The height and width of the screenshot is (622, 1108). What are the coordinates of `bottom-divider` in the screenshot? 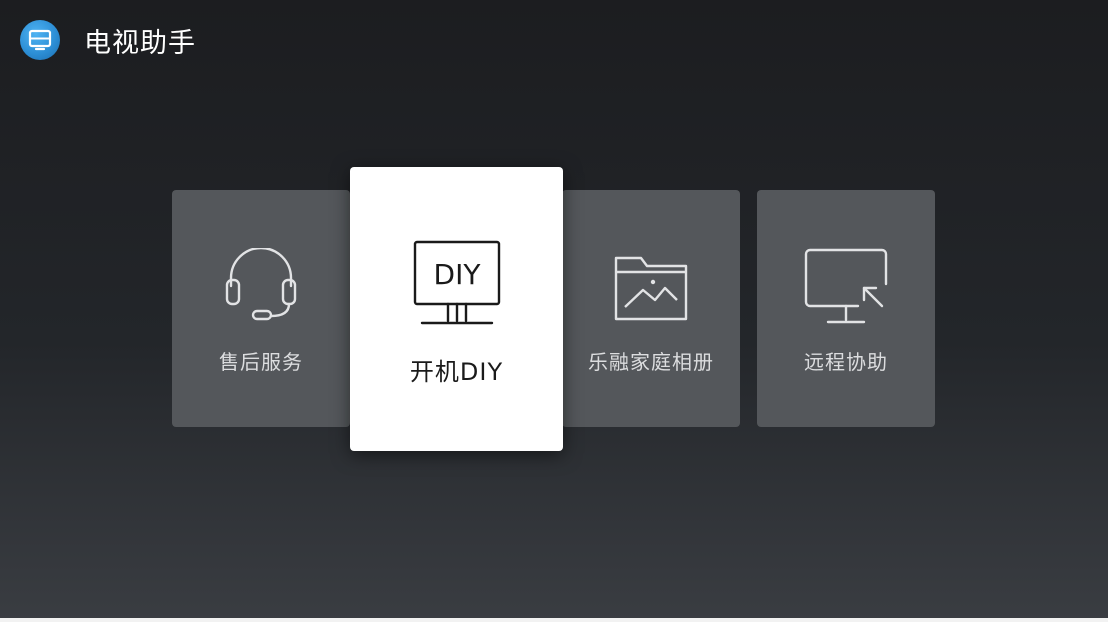 It's located at (554, 620).